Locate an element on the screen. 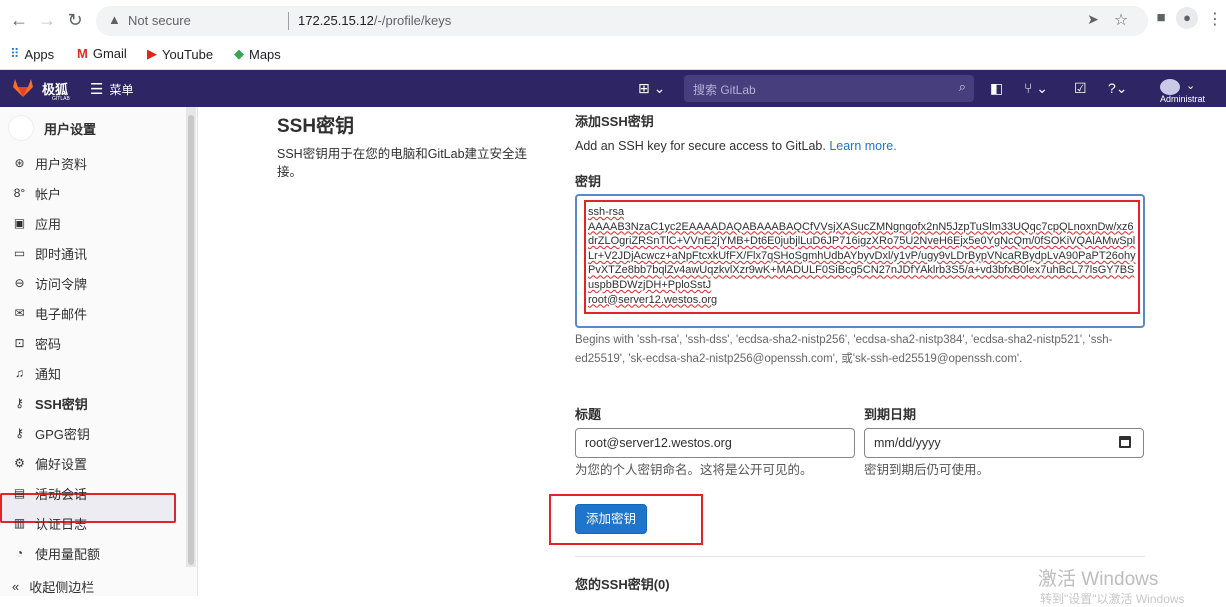  sidebar-item-password: ⊡ 密码 is located at coordinates (36, 343).